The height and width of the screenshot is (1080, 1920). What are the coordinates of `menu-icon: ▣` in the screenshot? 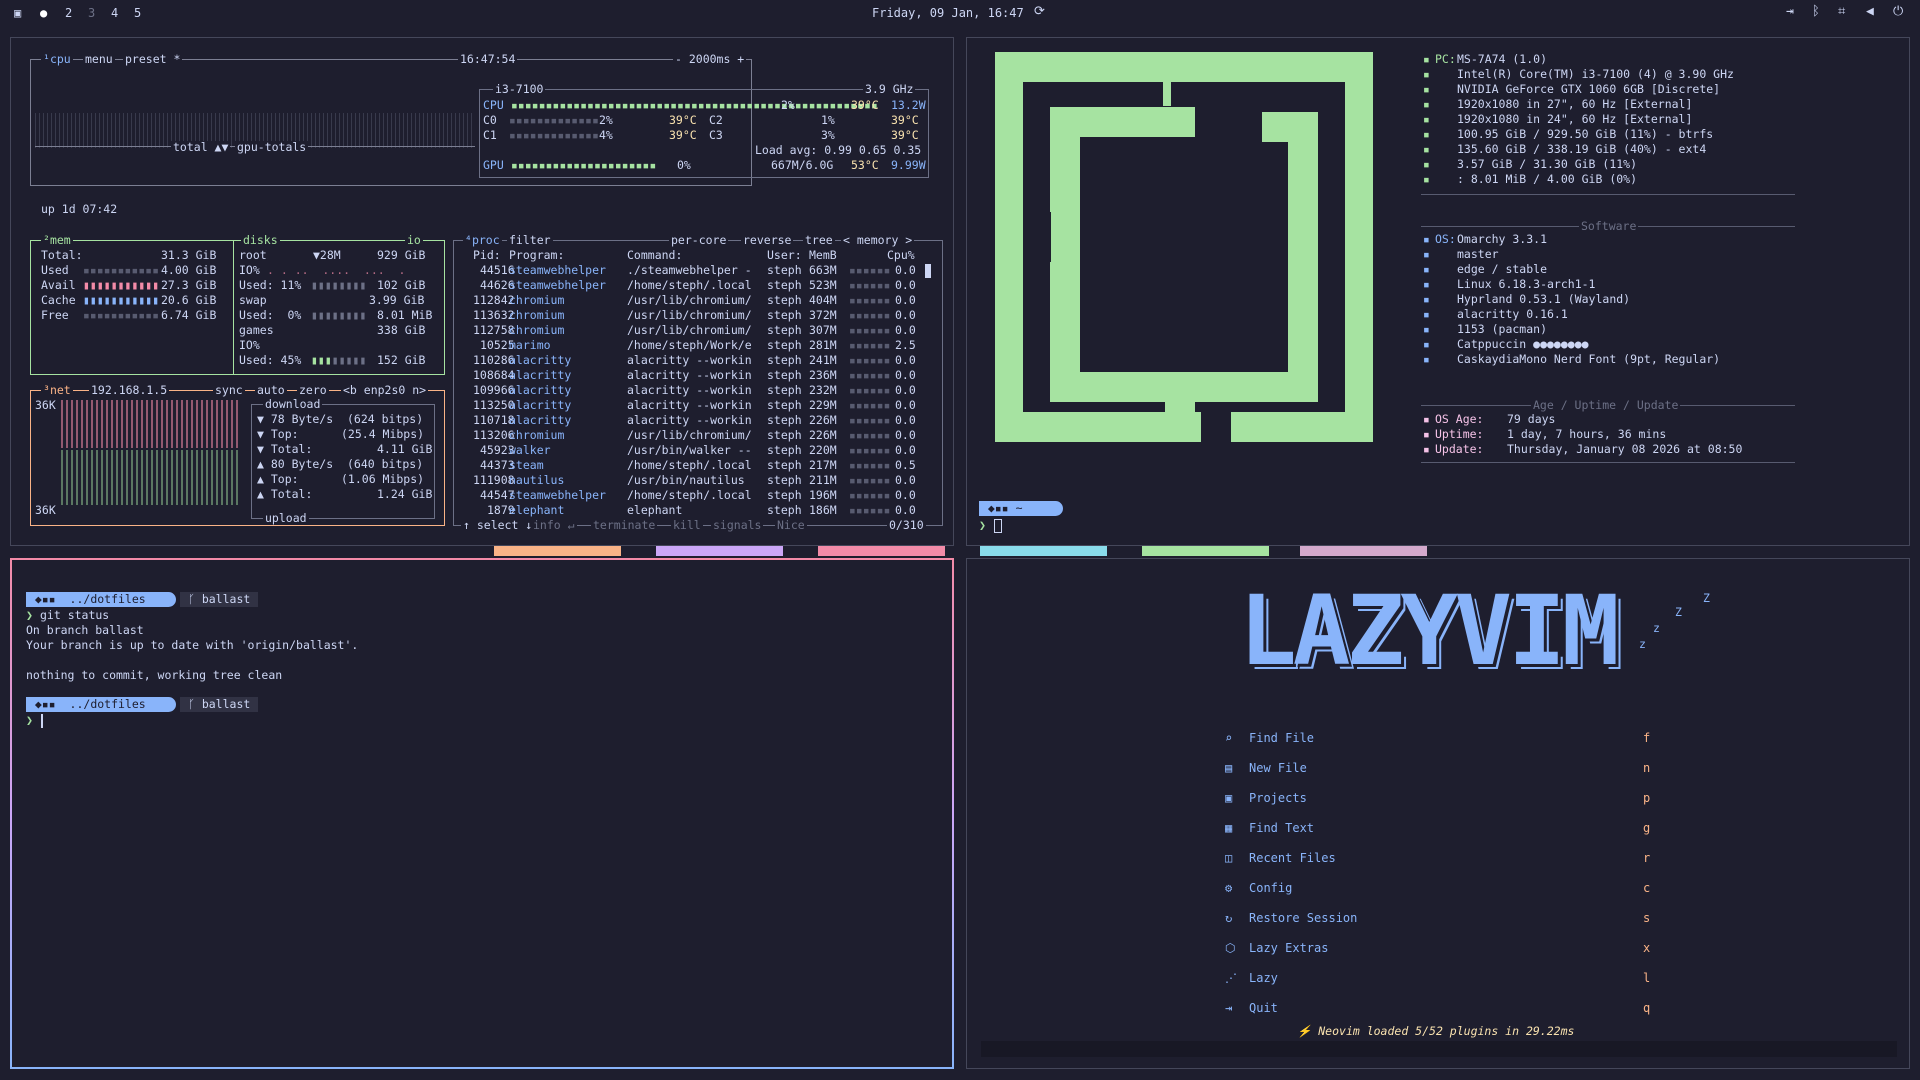 It's located at (17, 13).